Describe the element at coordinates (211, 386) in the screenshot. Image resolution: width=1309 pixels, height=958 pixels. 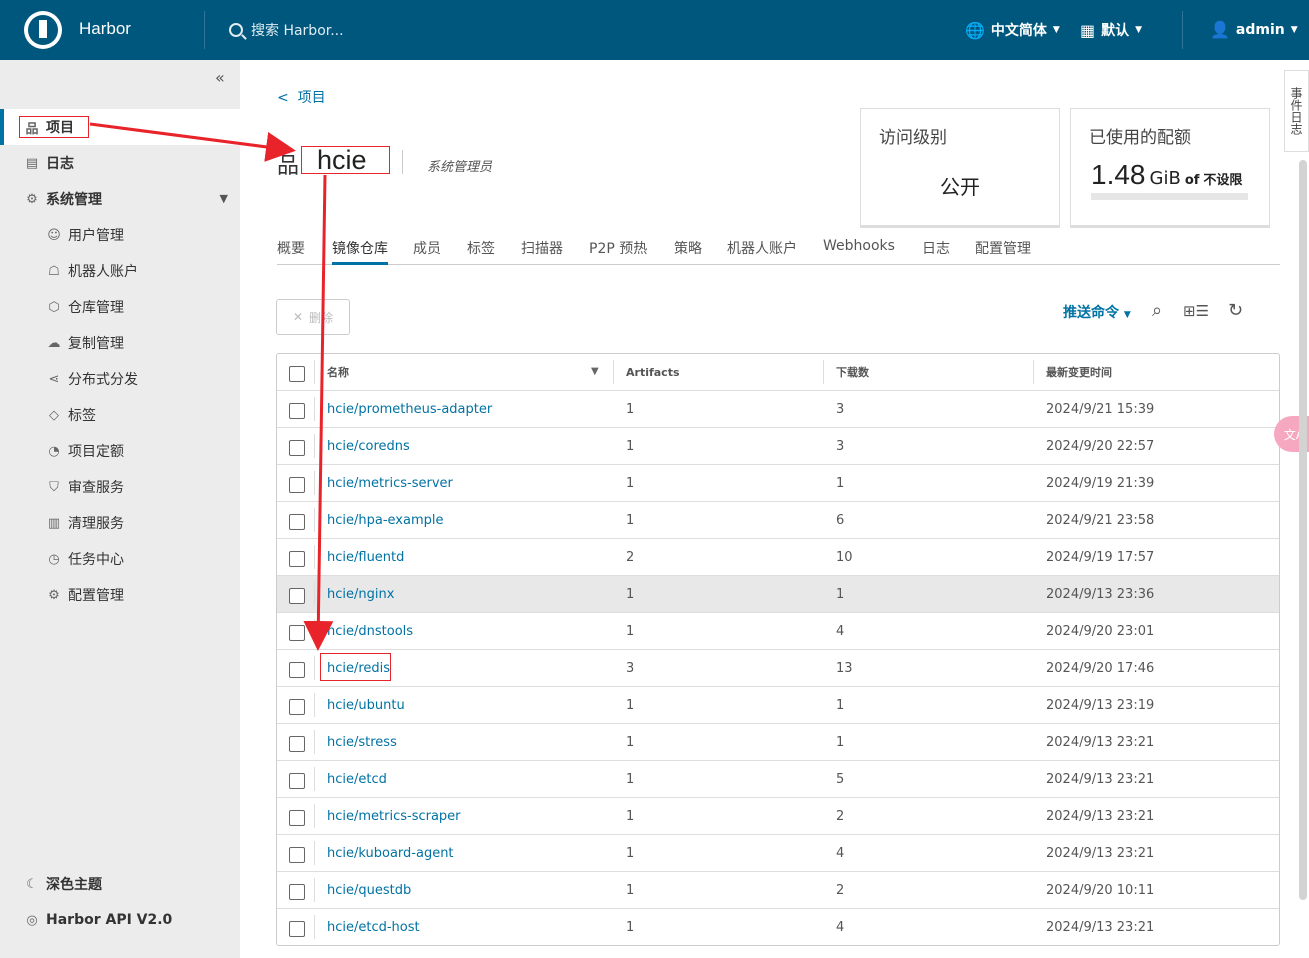
I see `annotation-arrows` at that location.